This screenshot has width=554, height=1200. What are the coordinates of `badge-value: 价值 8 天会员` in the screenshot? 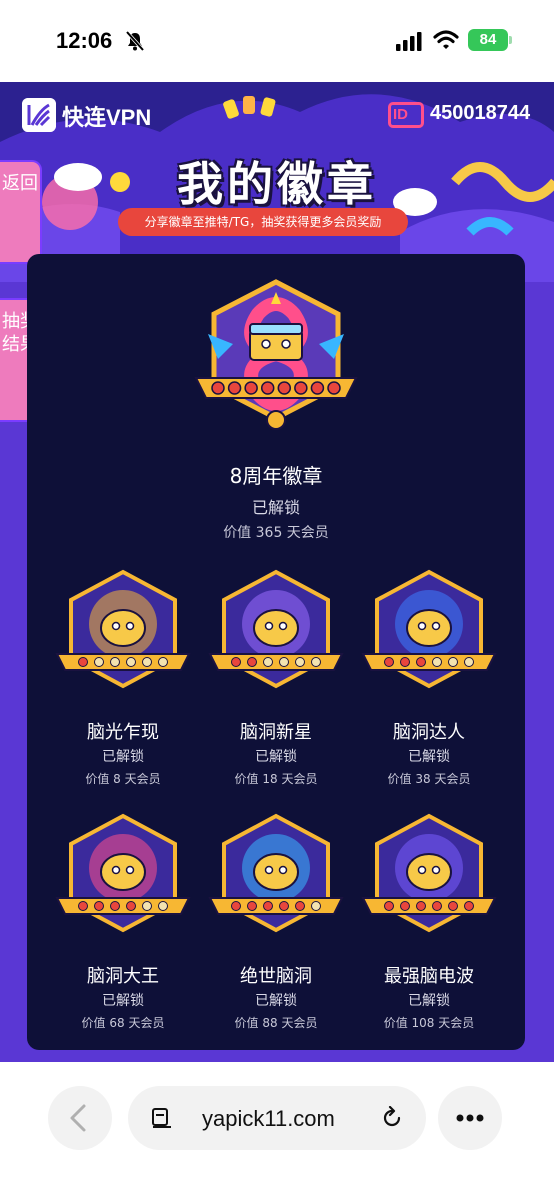 It's located at (123, 779).